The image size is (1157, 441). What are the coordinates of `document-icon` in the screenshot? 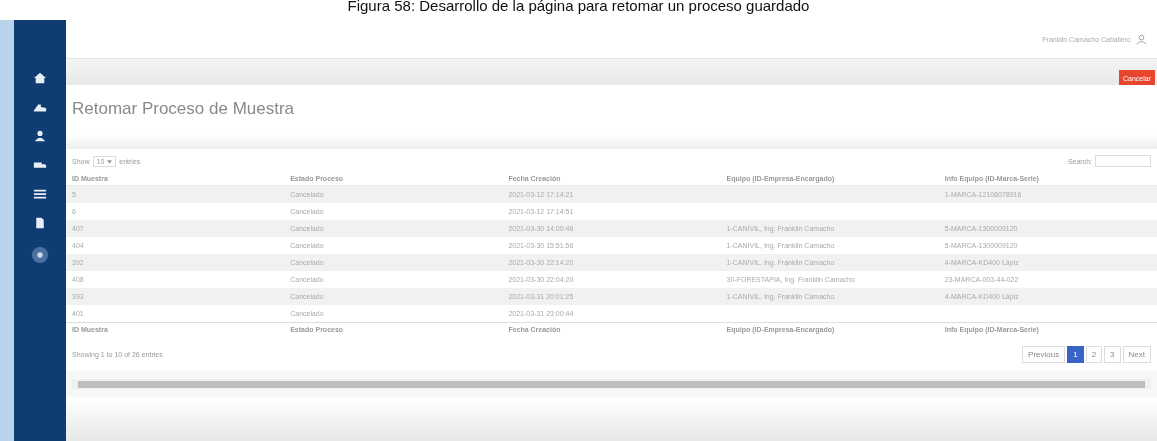 It's located at (40, 223).